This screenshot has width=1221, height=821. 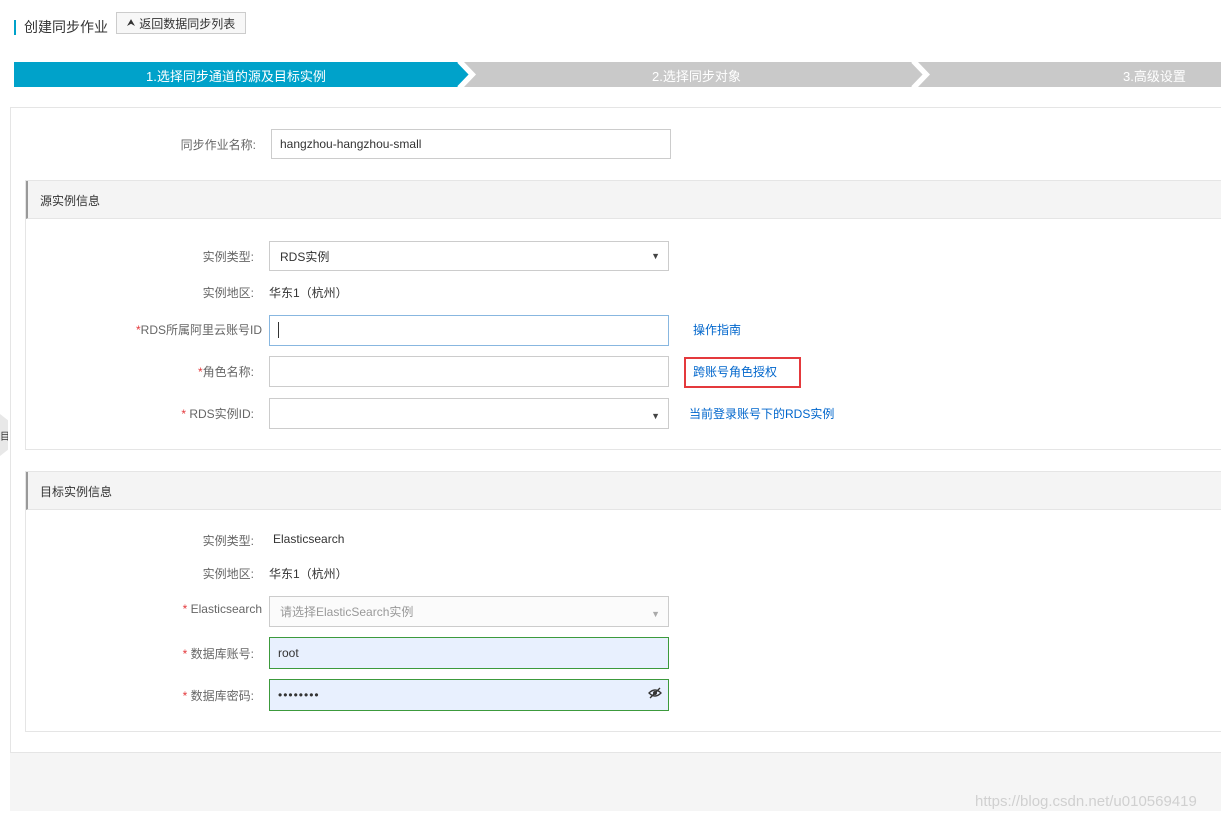 I want to click on side-collapse-tab: 目, so click(x=4, y=435).